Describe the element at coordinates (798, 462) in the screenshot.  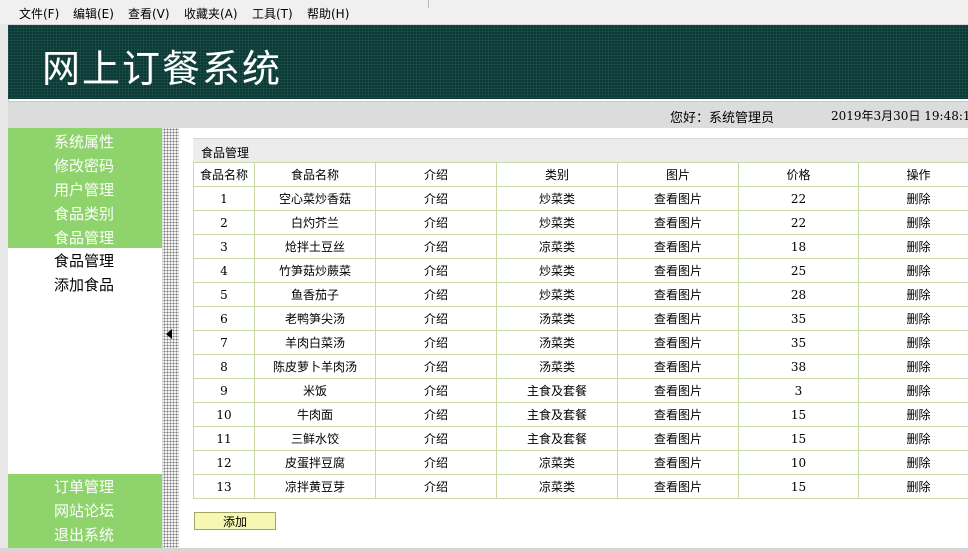
I see `cell-price: 10` at that location.